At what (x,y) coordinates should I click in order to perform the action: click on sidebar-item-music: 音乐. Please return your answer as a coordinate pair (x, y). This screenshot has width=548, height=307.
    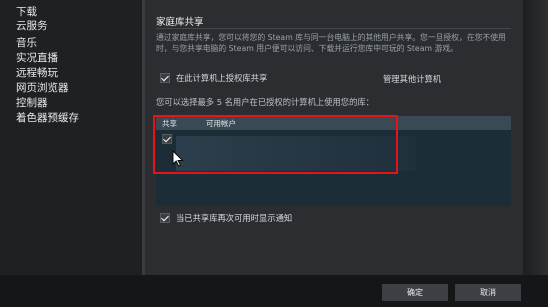
    Looking at the image, I should click on (26, 43).